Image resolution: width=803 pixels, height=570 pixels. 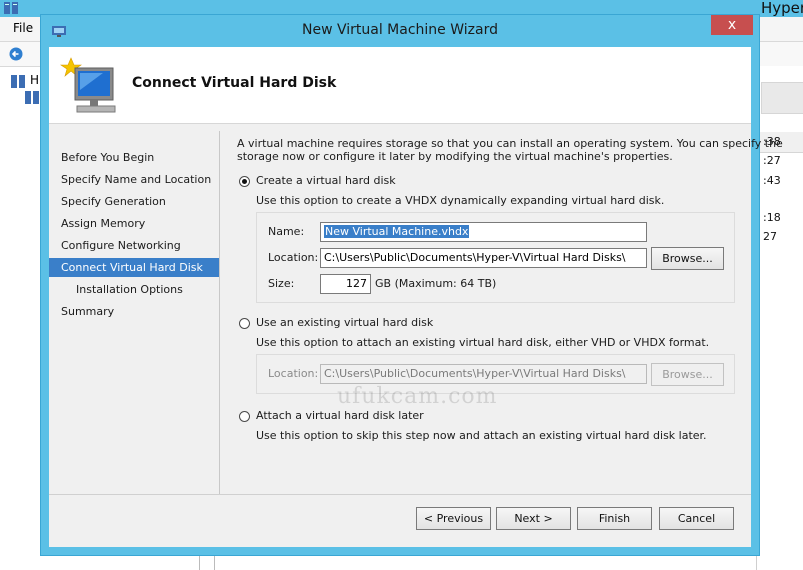 I want to click on background-window-title: Hyper-, so click(x=782, y=8).